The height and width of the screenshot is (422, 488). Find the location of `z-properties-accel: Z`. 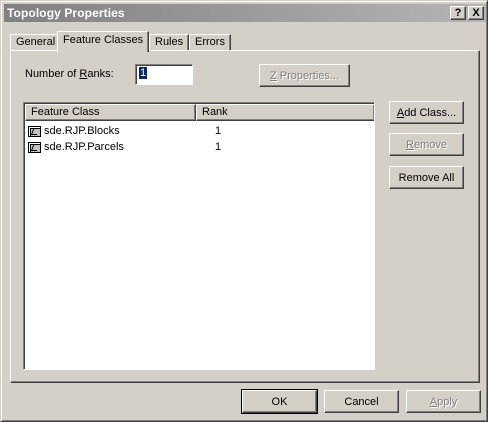

z-properties-accel: Z is located at coordinates (273, 75).